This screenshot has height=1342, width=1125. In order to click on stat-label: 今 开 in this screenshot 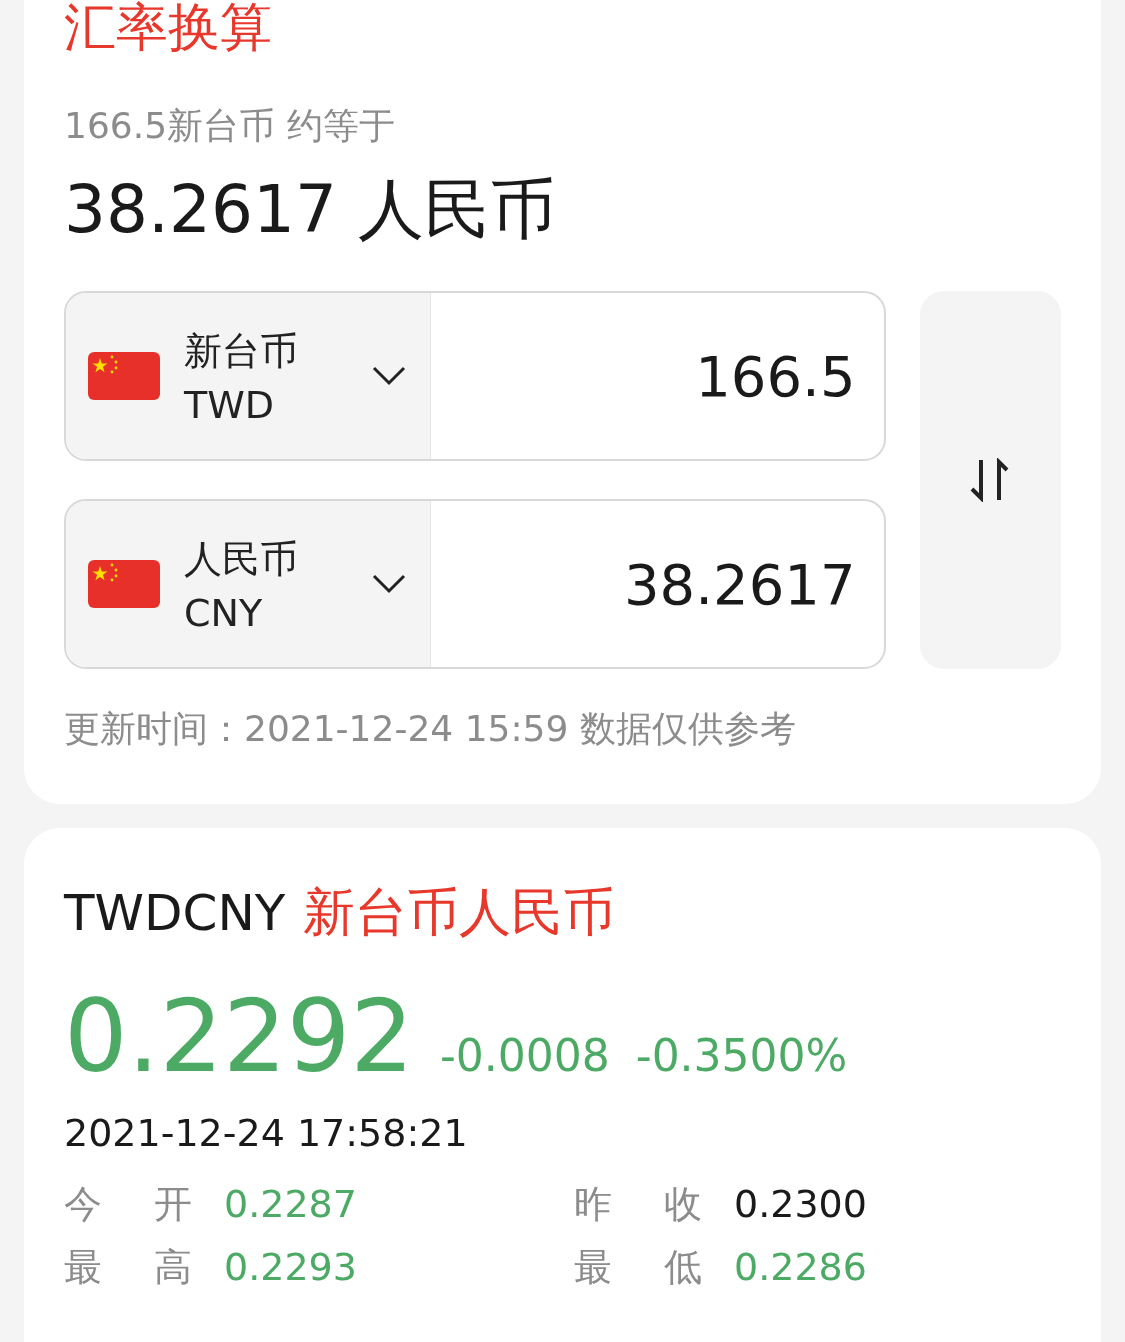, I will do `click(129, 1204)`.